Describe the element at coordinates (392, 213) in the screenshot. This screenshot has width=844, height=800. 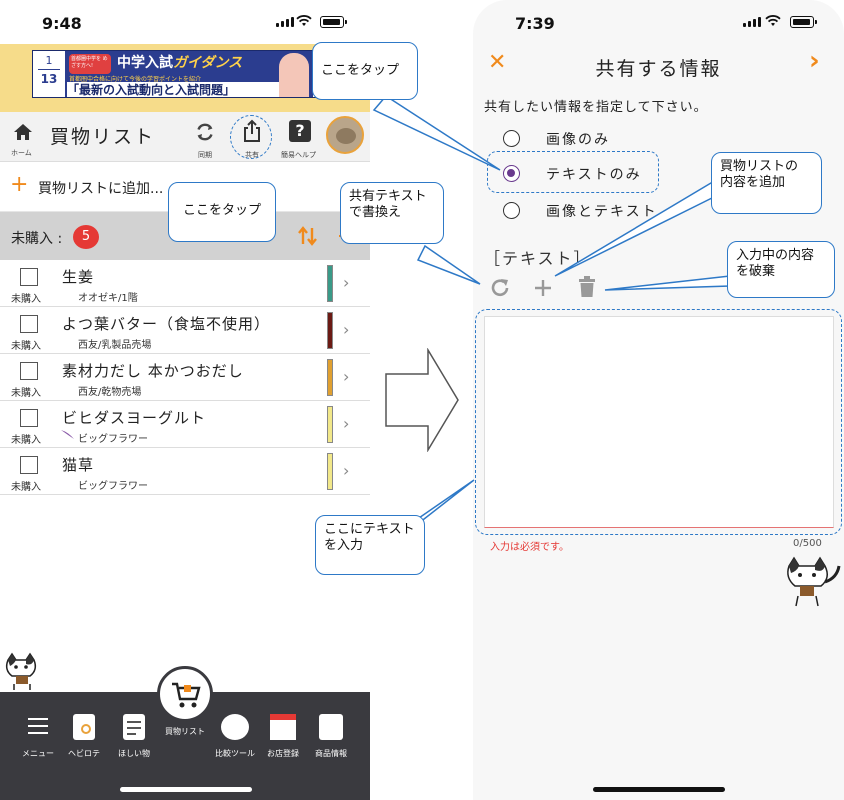
I see `callout-shared-text: 共有テキスト で書換え` at that location.